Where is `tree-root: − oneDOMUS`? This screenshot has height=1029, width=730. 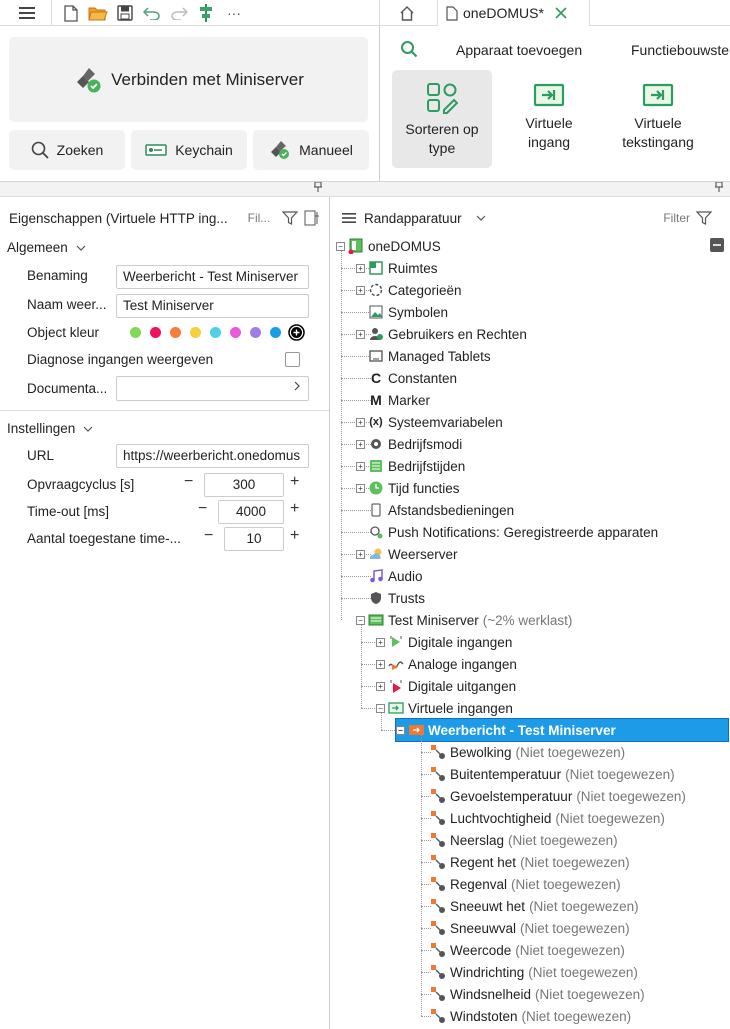 tree-root: − oneDOMUS is located at coordinates (388, 246).